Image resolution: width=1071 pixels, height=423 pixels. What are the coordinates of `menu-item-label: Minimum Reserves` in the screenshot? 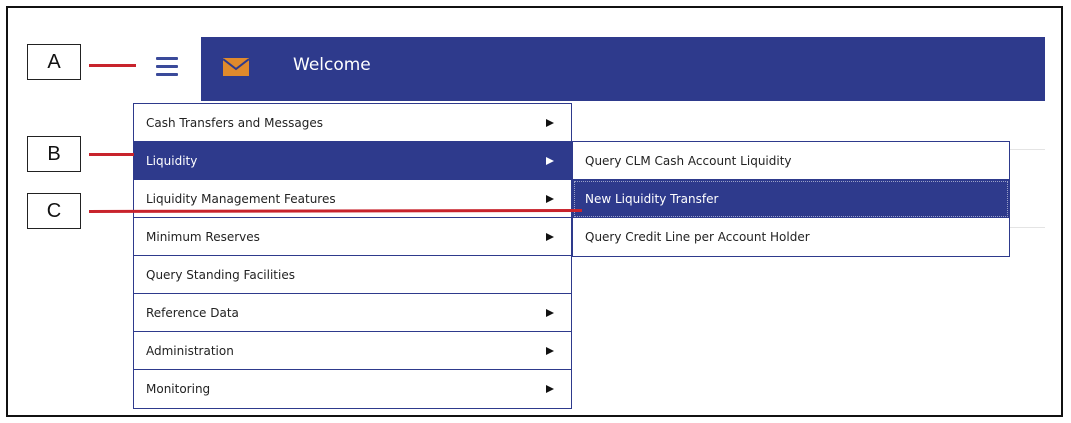 It's located at (203, 236).